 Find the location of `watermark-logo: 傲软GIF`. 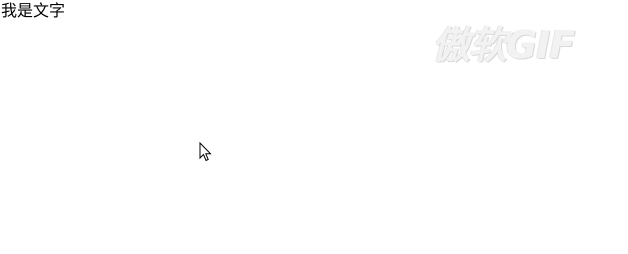

watermark-logo: 傲软GIF is located at coordinates (503, 45).